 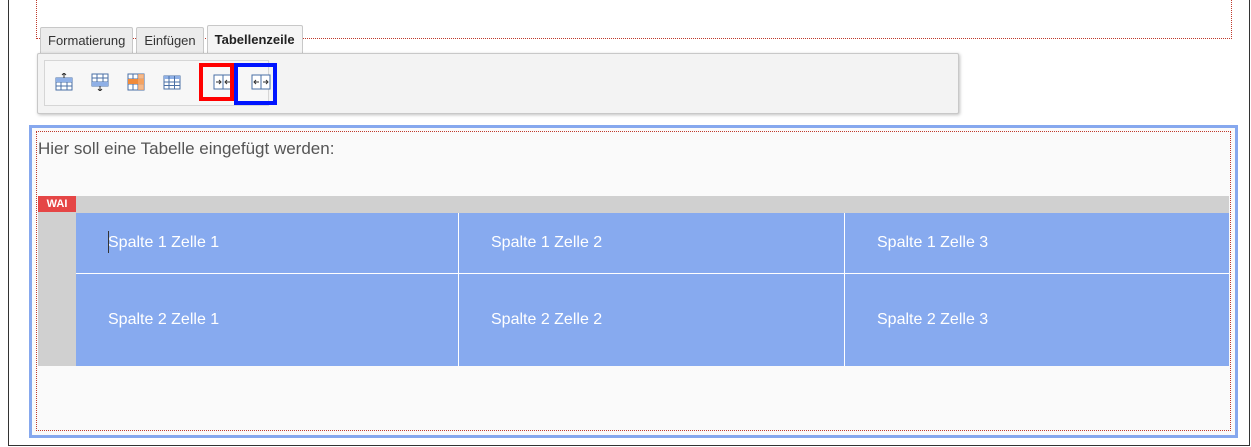 What do you see at coordinates (652, 320) in the screenshot?
I see `table-cell: Spalte 2 Zelle 2` at bounding box center [652, 320].